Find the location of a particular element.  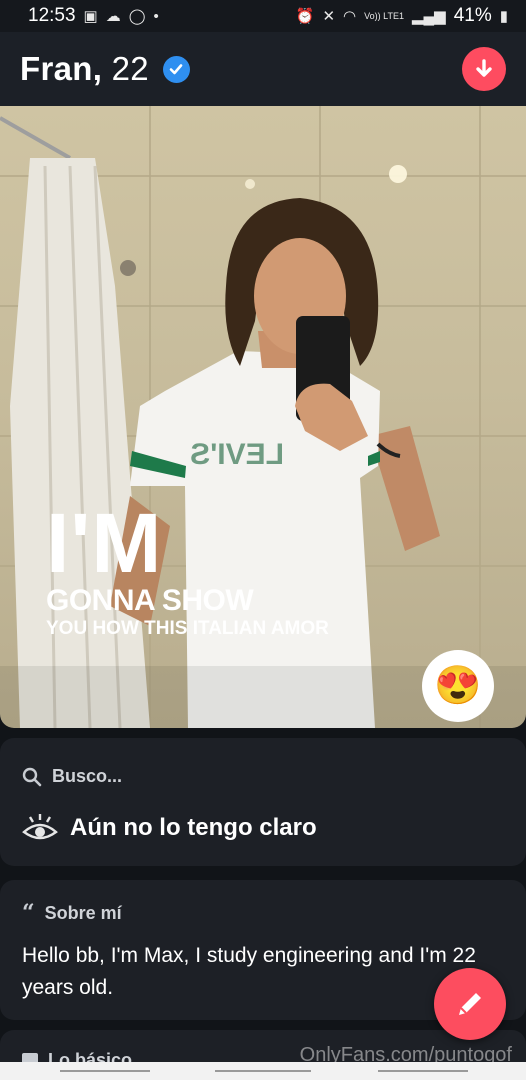

heart-eyes-emoji-icon: 😍 is located at coordinates (458, 686).